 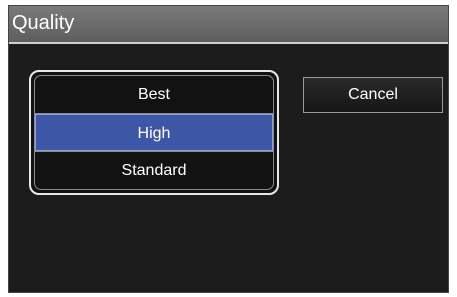 I want to click on dialog-title: Quality, so click(x=43, y=23).